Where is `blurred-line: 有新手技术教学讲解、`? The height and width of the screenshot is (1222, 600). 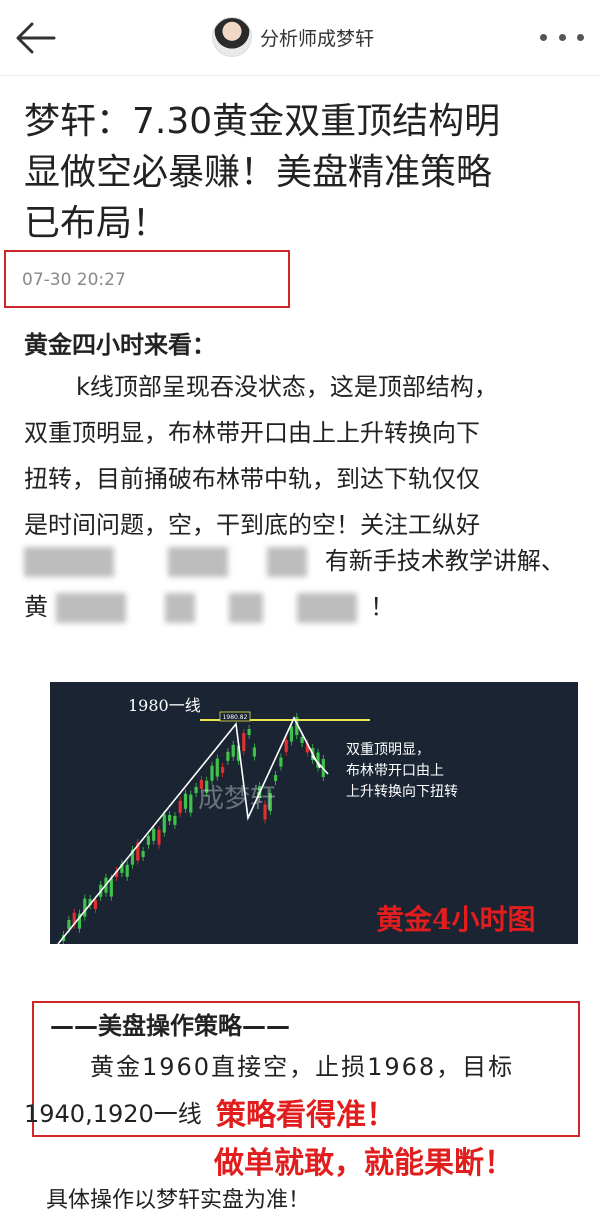 blurred-line: 有新手技术教学讲解、 is located at coordinates (294, 561).